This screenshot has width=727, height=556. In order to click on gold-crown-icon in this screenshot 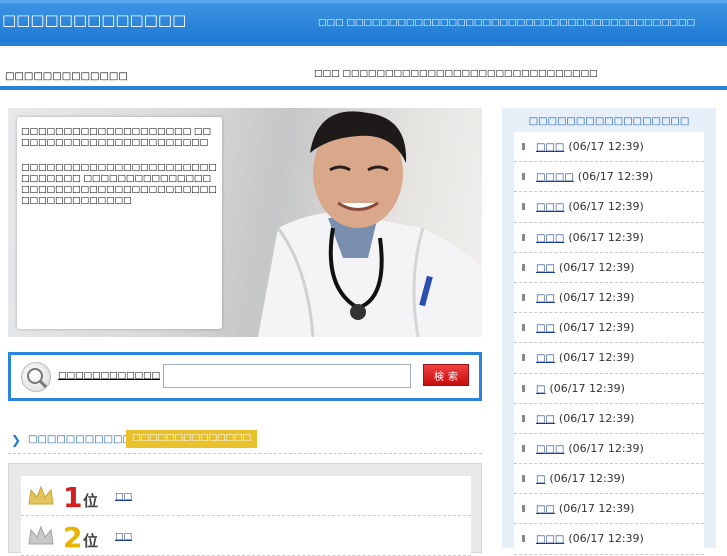, I will do `click(41, 495)`.